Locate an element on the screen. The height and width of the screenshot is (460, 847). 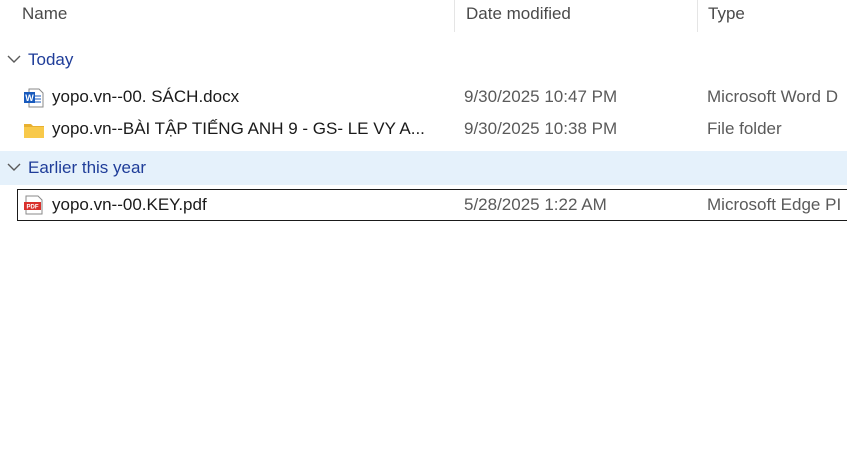
svg-text: PDF is located at coordinates (33, 208).